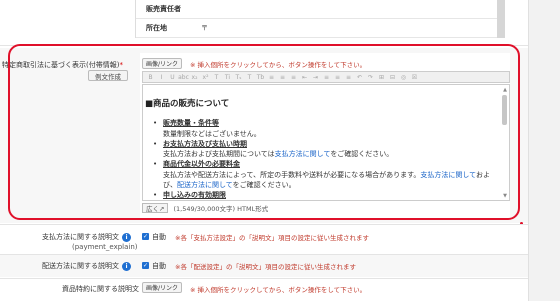  Describe the element at coordinates (108, 75) in the screenshot. I see `example-create-button: 例文作成` at that location.